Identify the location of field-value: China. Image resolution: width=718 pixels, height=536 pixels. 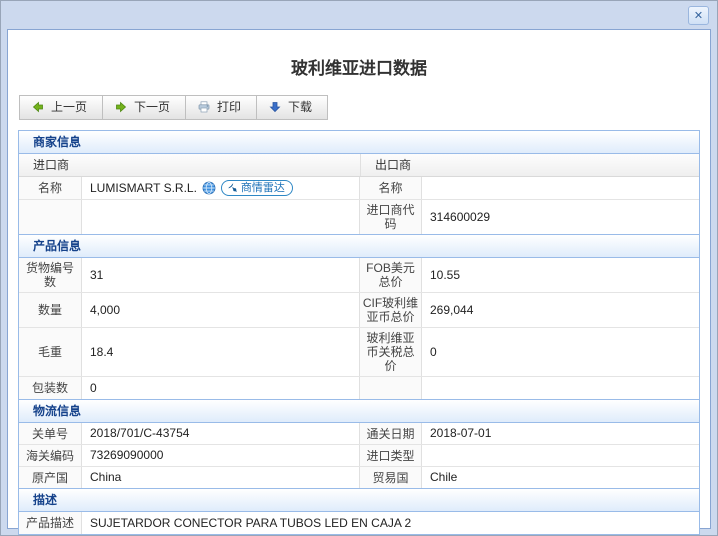
(220, 477).